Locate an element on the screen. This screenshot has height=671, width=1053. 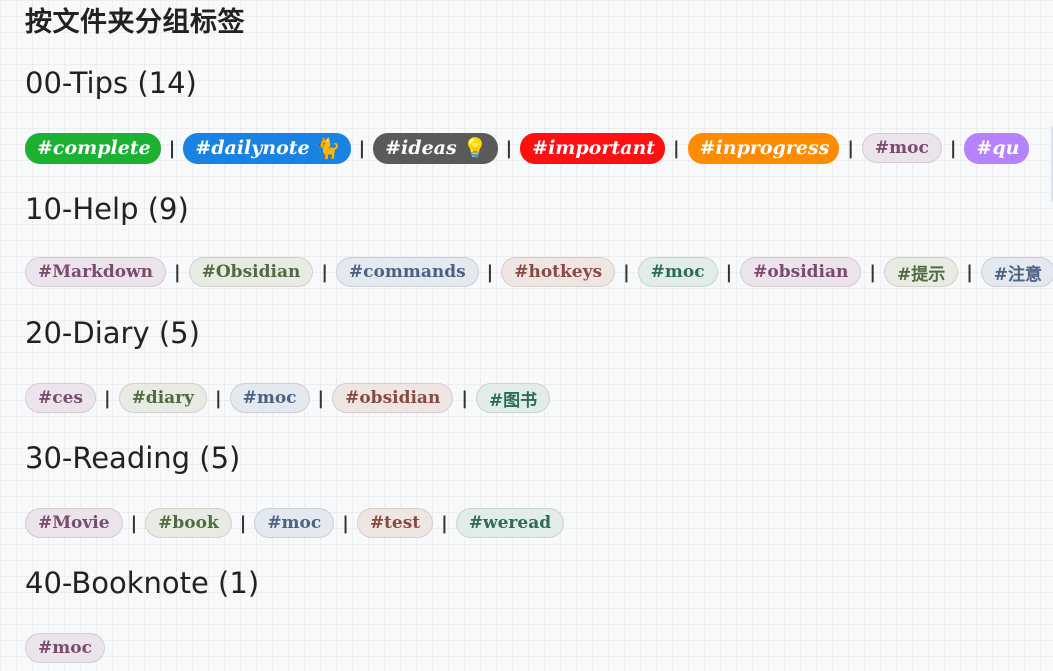
section-heading-00-tips: 00-Tips (14) is located at coordinates (111, 83).